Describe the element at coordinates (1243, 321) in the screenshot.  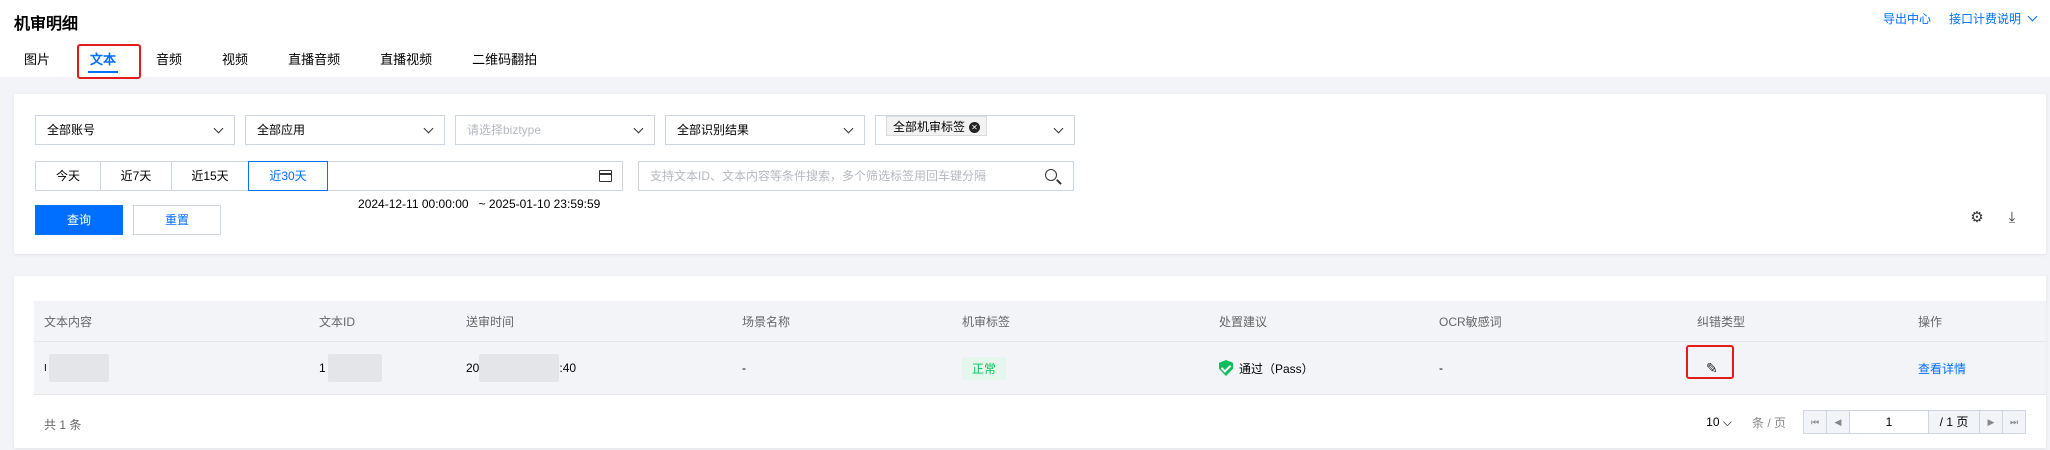
I see `col-suggestion: 处置建议` at that location.